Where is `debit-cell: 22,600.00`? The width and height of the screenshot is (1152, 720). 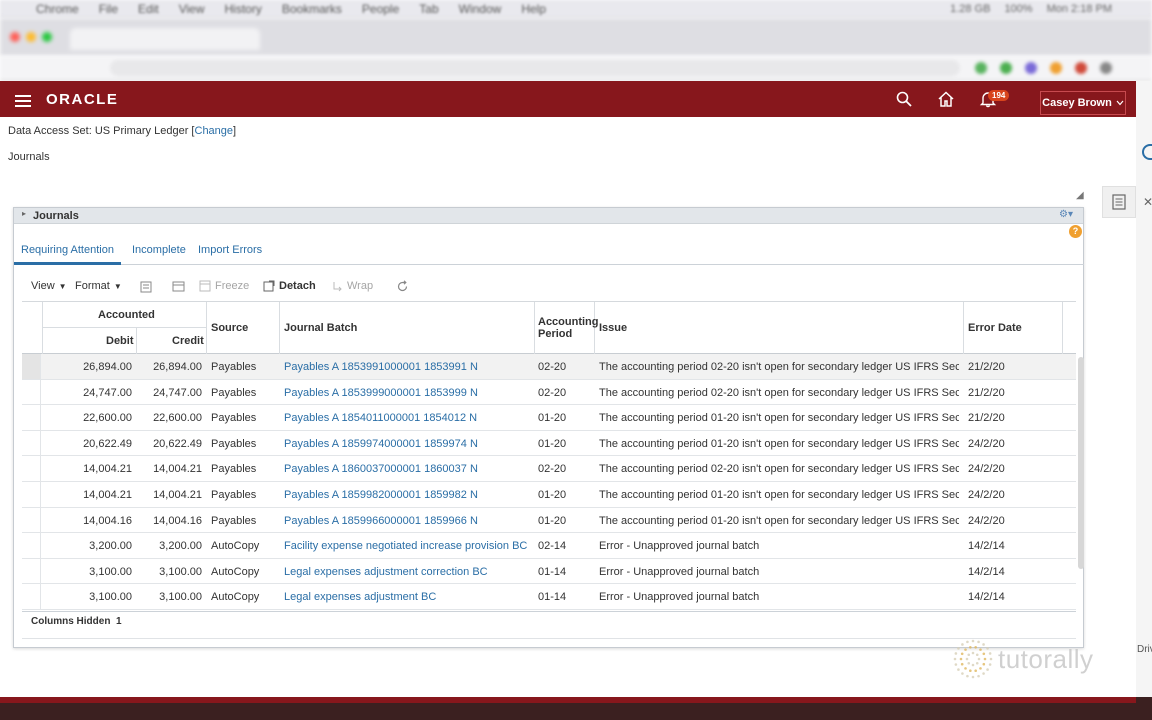
debit-cell: 22,600.00 is located at coordinates (107, 418).